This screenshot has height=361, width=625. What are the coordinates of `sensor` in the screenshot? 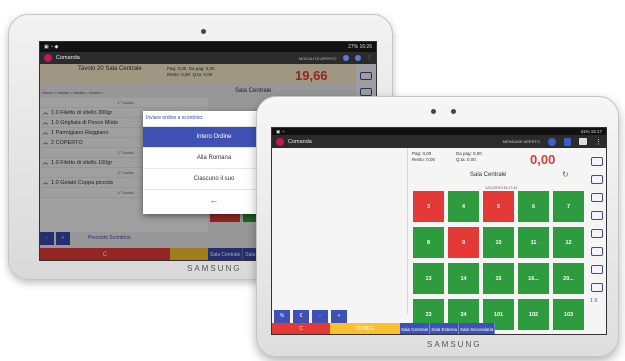 It's located at (453, 111).